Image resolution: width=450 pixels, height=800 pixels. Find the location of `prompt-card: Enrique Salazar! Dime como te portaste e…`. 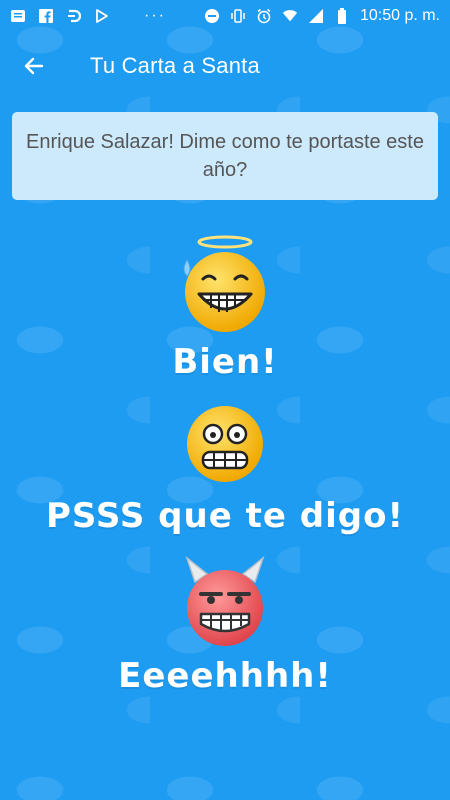

prompt-card: Enrique Salazar! Dime como te portaste e… is located at coordinates (225, 156).